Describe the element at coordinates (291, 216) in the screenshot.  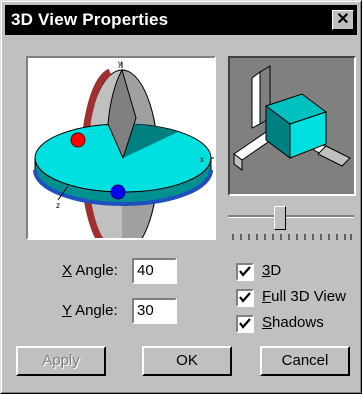
I see `zoom-slider-track` at that location.